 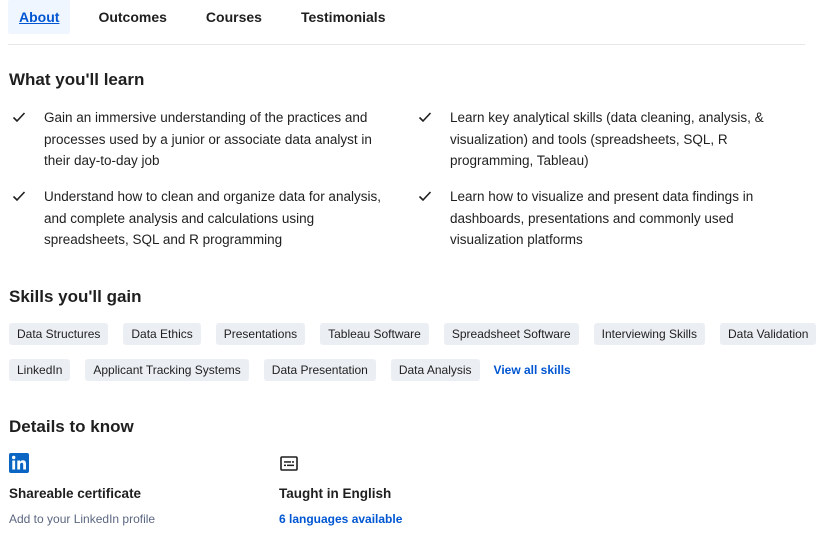 What do you see at coordinates (319, 370) in the screenshot?
I see `skill-chip: Data Presentation` at bounding box center [319, 370].